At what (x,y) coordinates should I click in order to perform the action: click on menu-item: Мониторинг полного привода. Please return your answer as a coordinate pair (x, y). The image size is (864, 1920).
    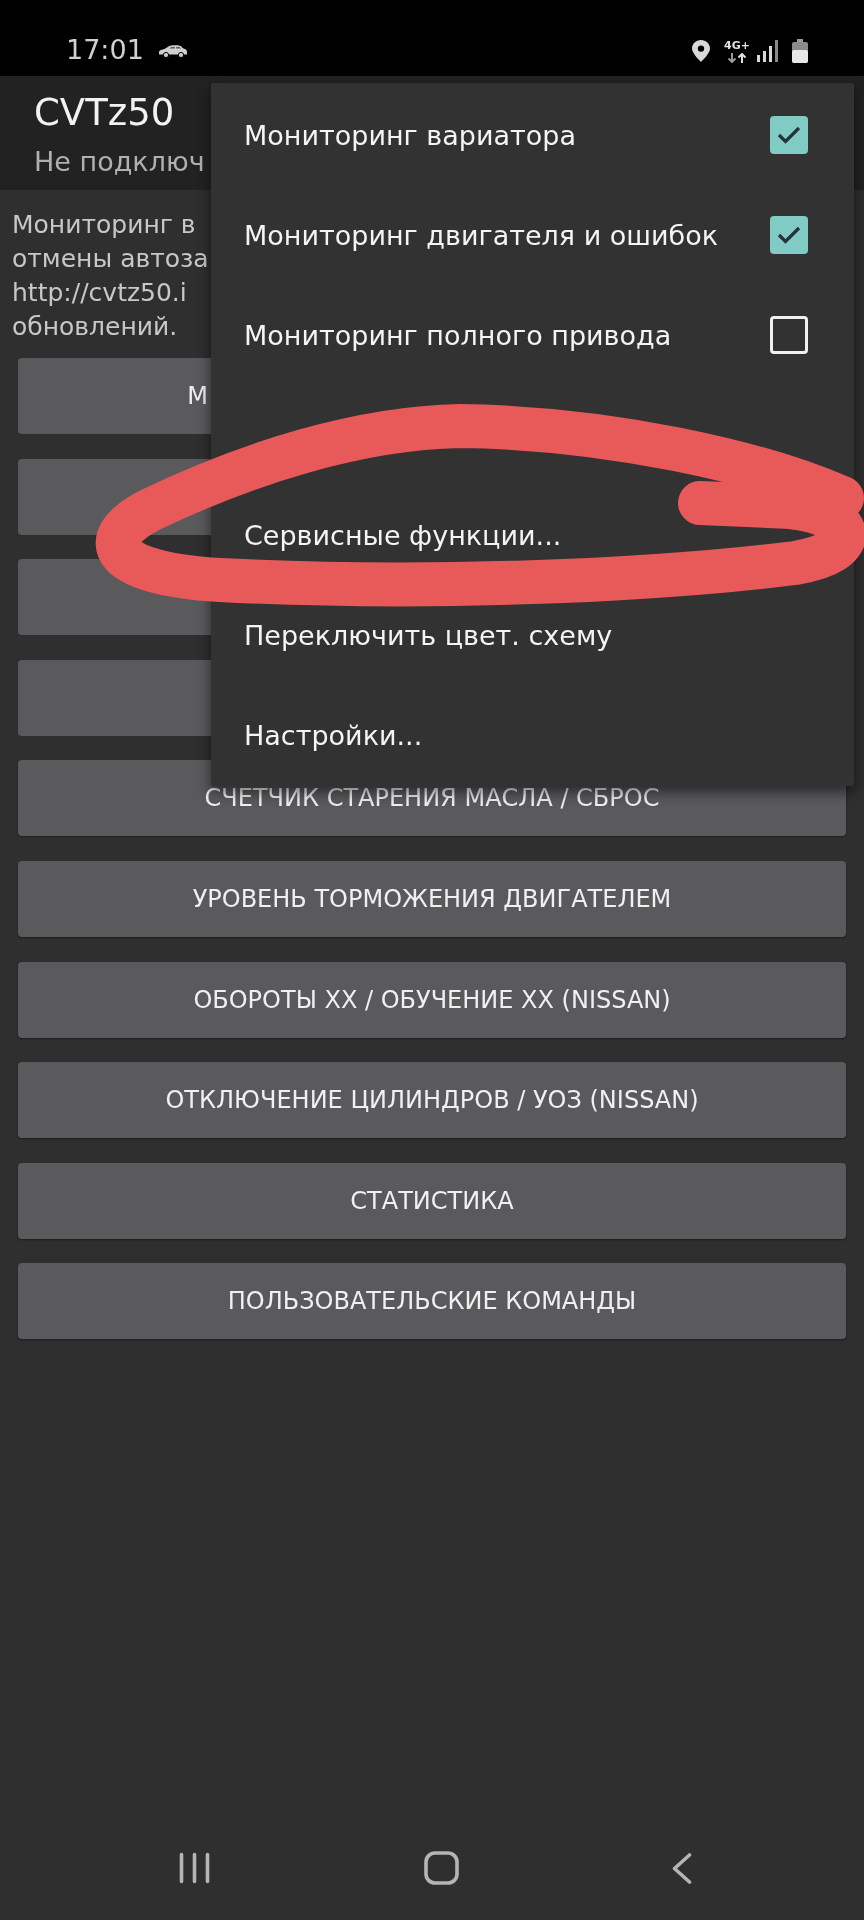
    Looking at the image, I should click on (532, 335).